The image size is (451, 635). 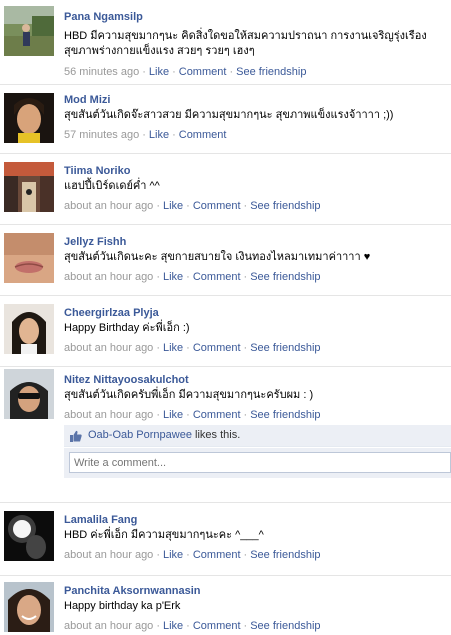 What do you see at coordinates (102, 135) in the screenshot?
I see `post-timestamp: 57 minutes ago` at bounding box center [102, 135].